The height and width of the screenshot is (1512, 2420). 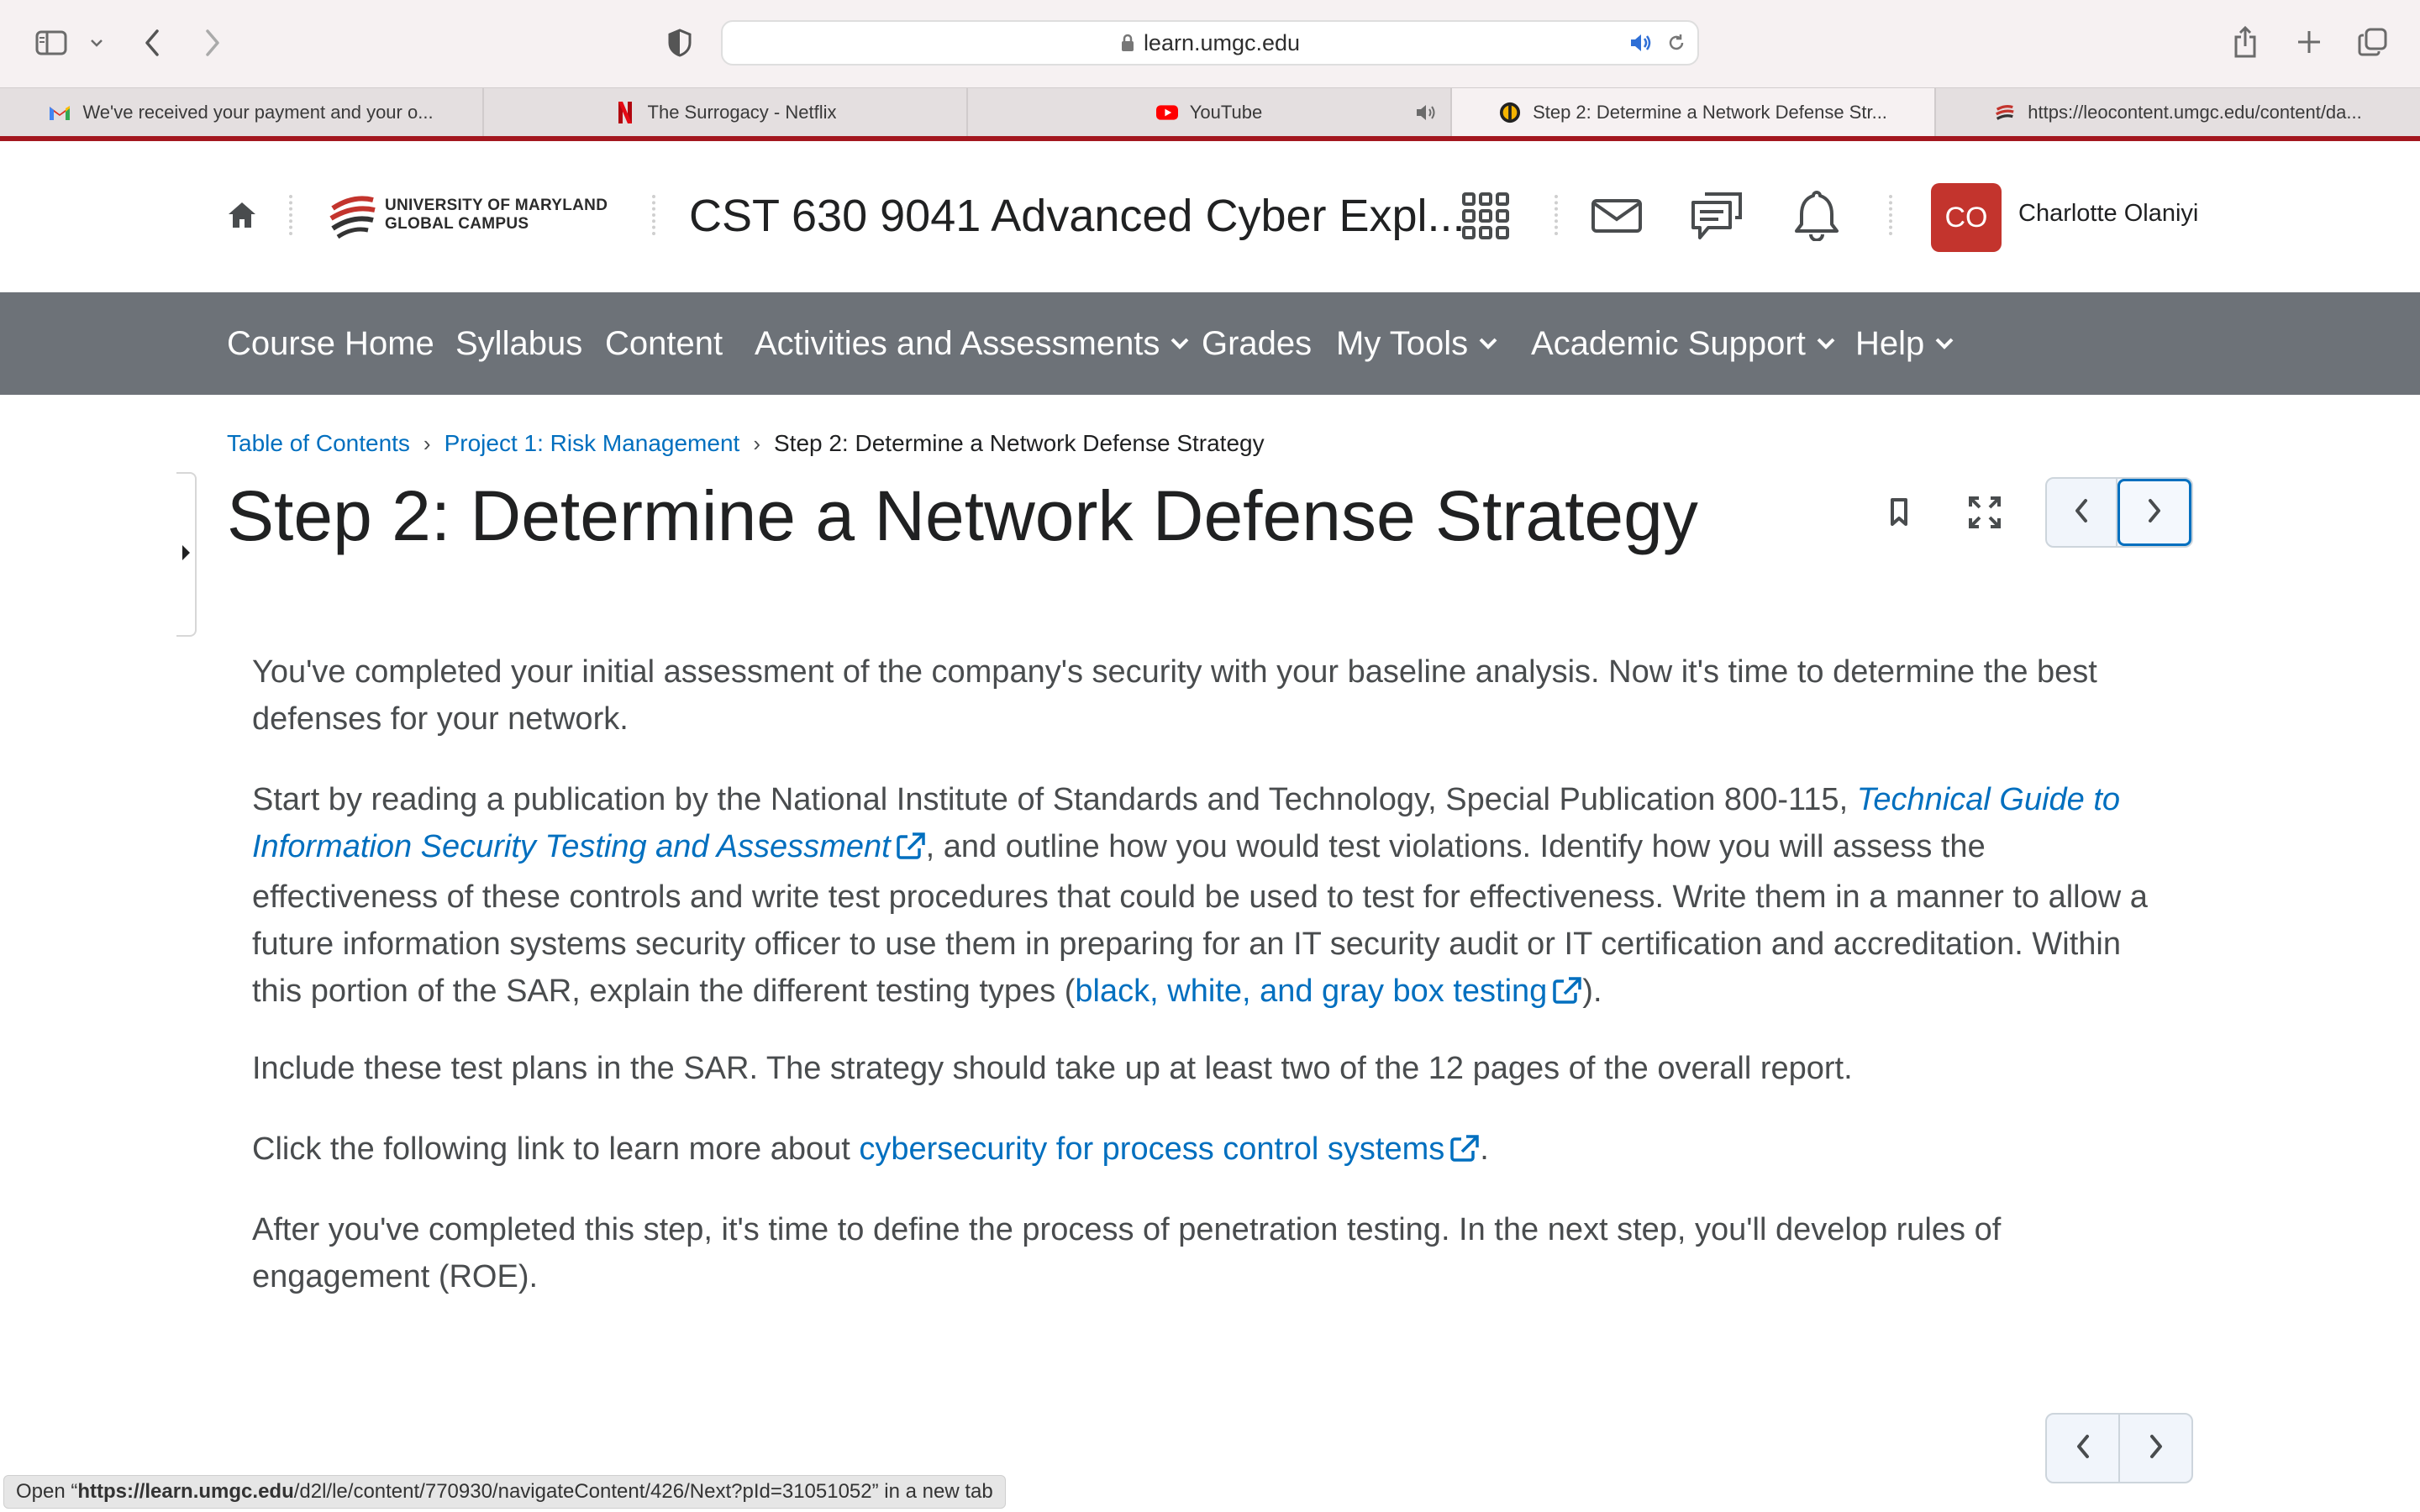 What do you see at coordinates (742, 112) in the screenshot?
I see `tab-label: The Surrogacy - Netflix` at bounding box center [742, 112].